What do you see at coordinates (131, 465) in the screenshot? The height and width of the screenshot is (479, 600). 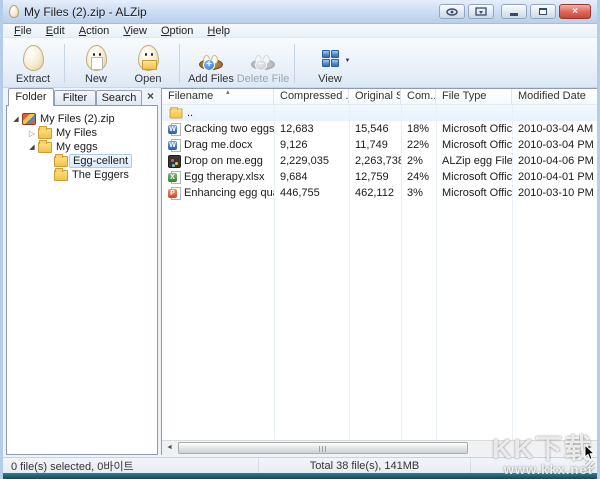 I see `status-selection: 0 file(s) selected, 0바이트` at bounding box center [131, 465].